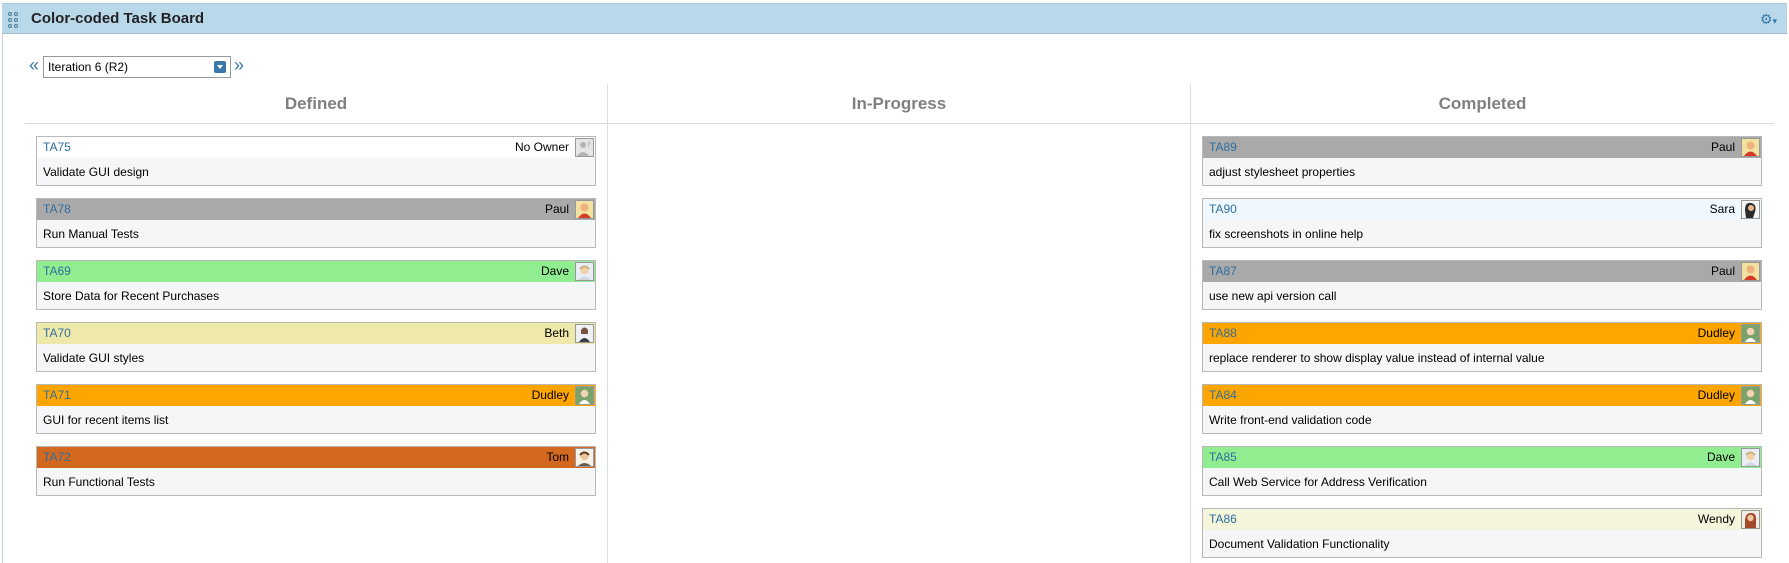  What do you see at coordinates (91, 234) in the screenshot?
I see `task-title: Run Manual Tests` at bounding box center [91, 234].